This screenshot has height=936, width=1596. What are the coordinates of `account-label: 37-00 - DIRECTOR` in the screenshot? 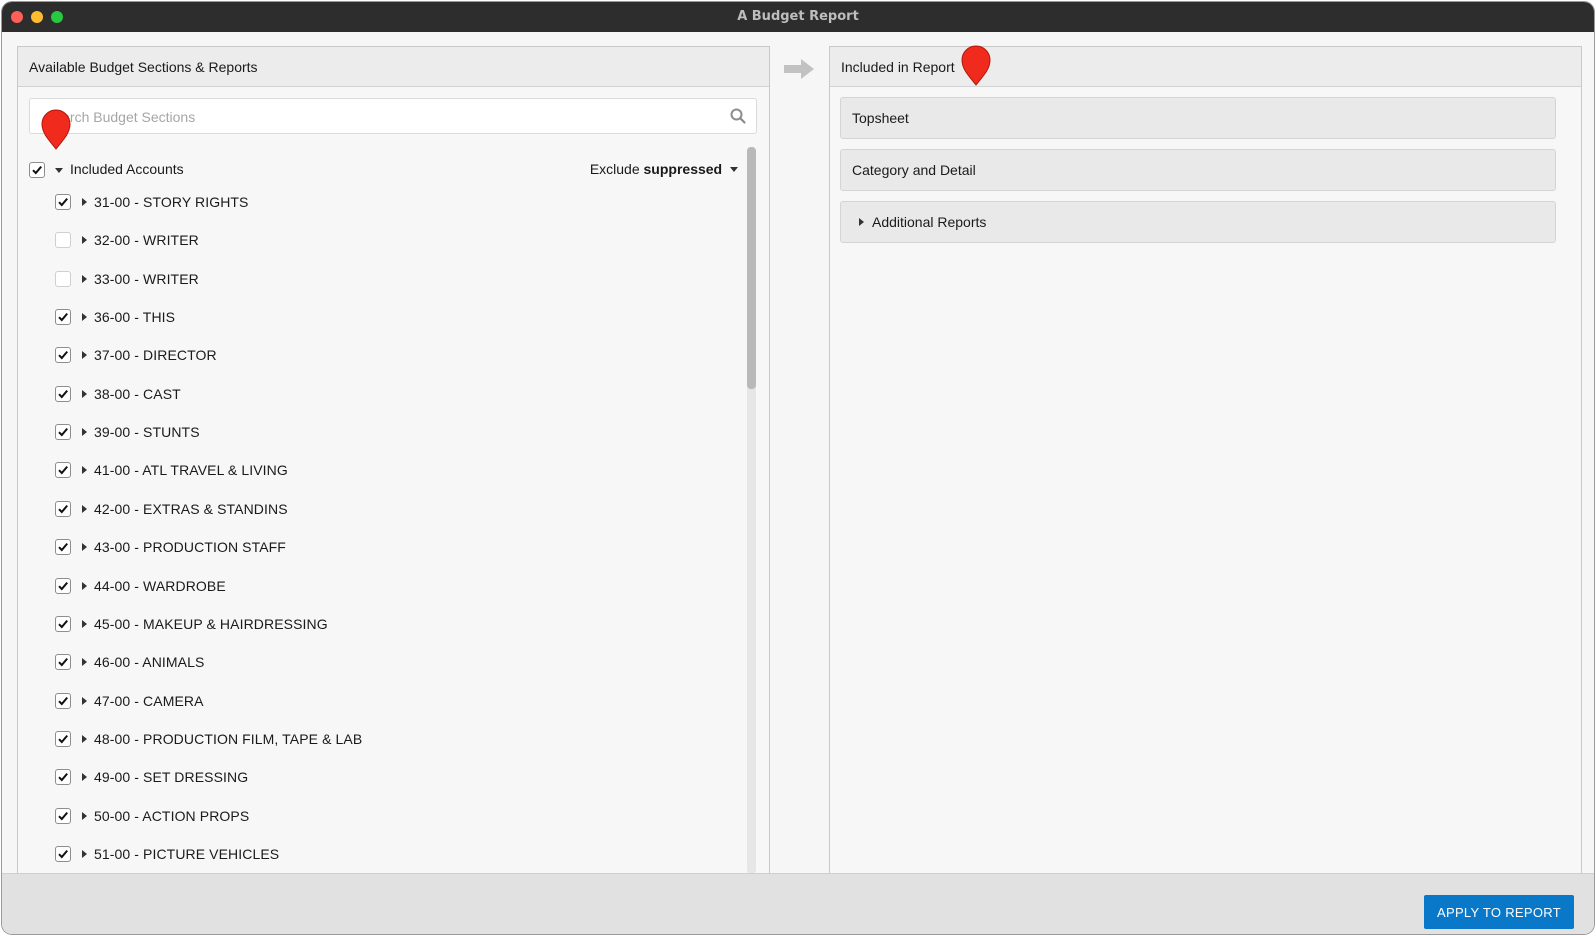 It's located at (155, 355).